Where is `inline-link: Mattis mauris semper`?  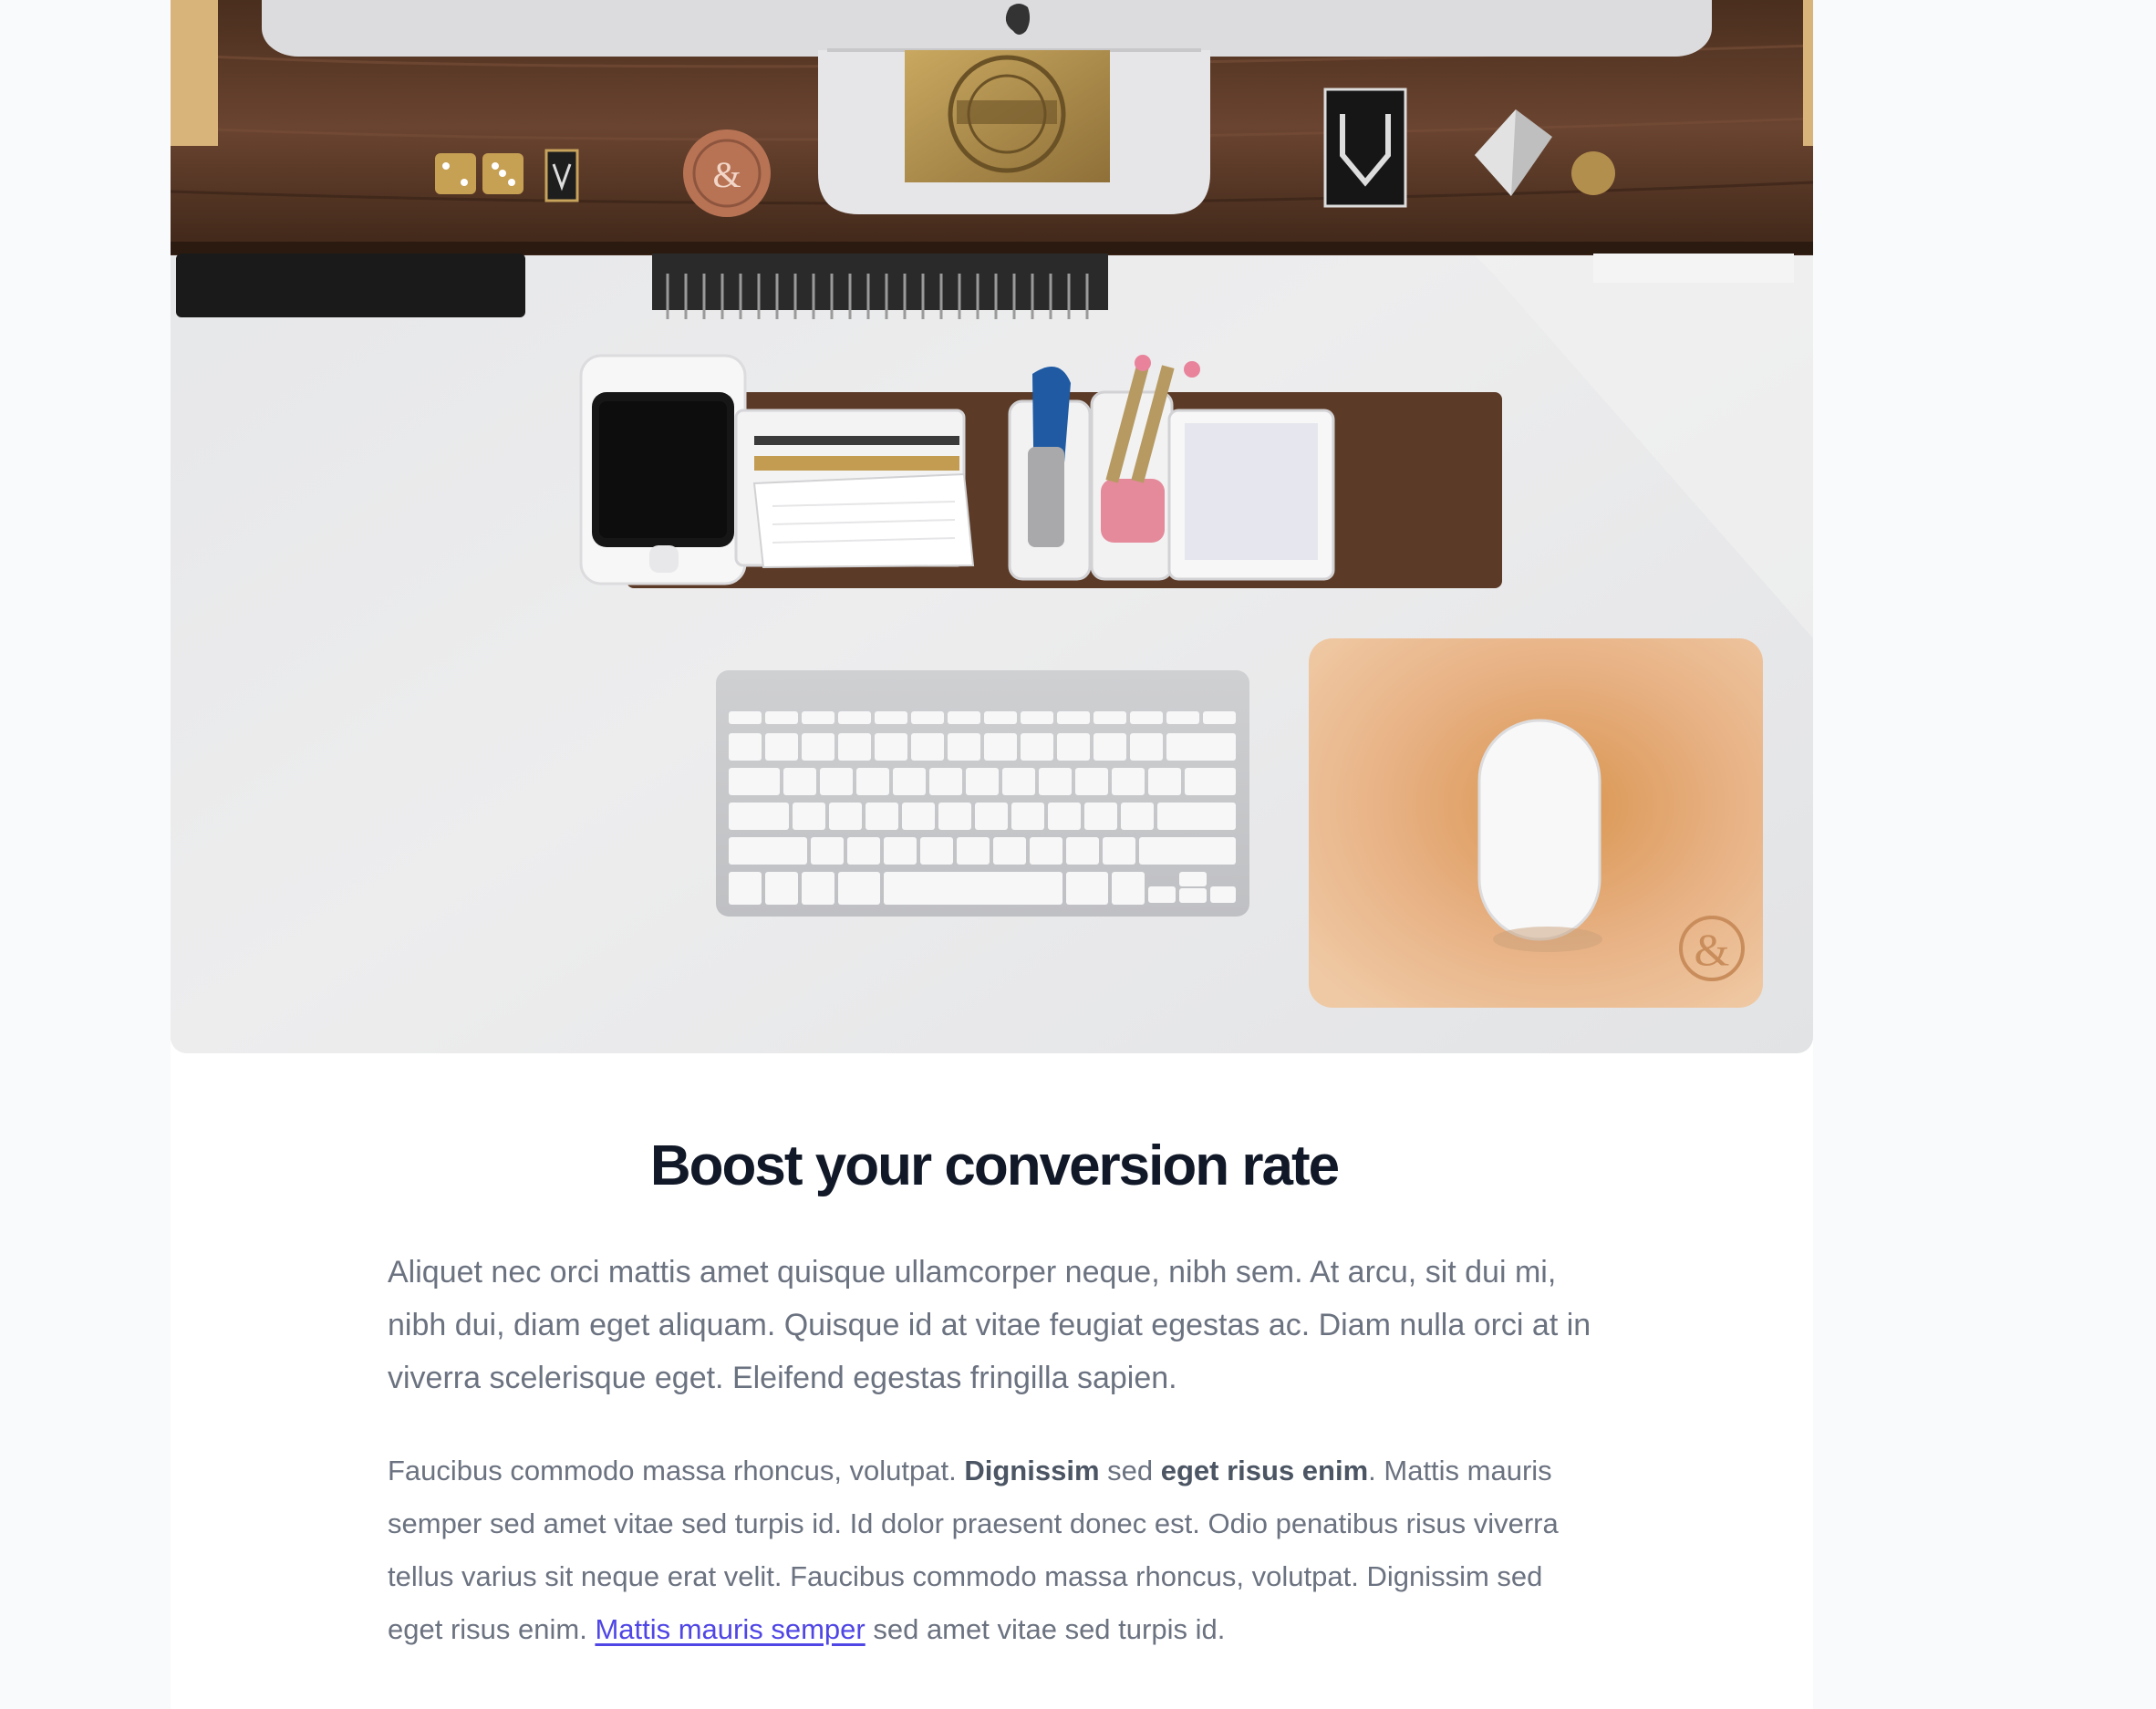
inline-link: Mattis mauris semper is located at coordinates (730, 1629).